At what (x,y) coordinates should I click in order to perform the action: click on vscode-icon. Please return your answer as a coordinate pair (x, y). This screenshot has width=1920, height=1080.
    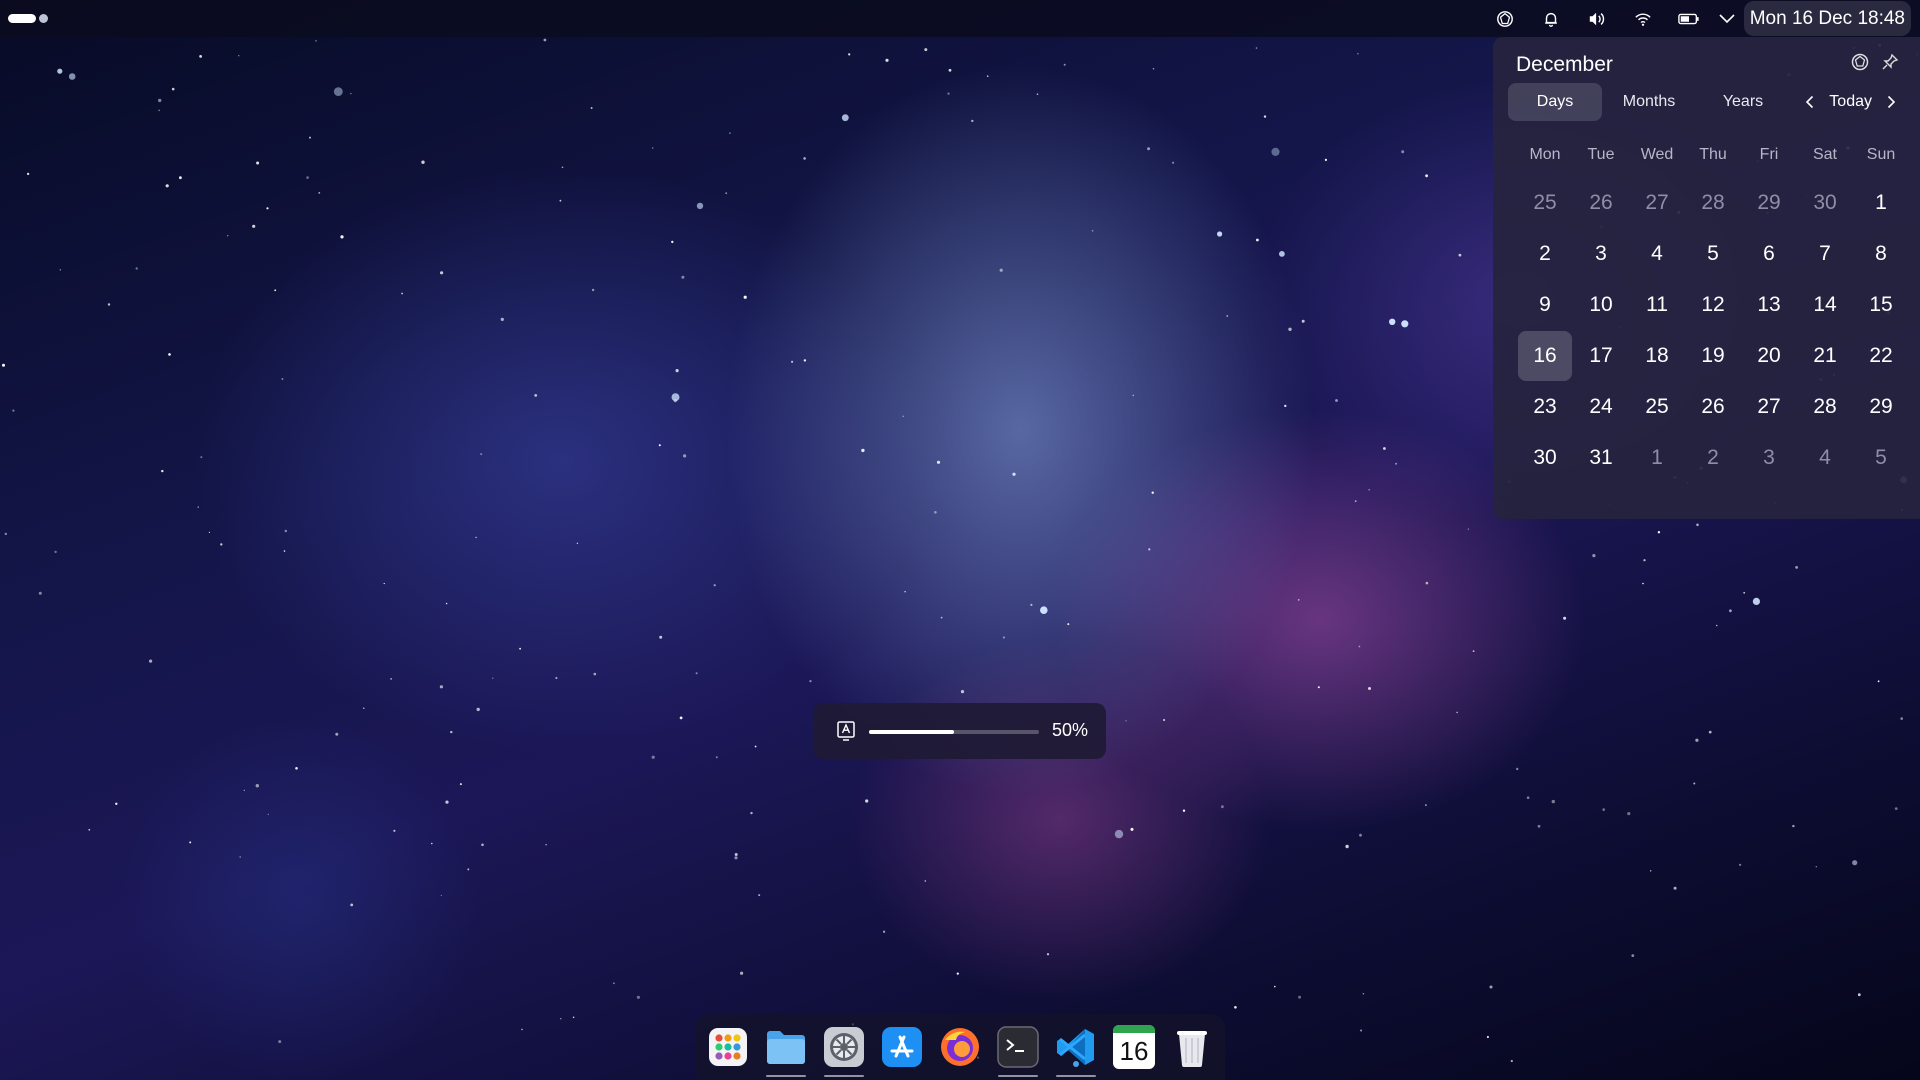
    Looking at the image, I should click on (1076, 1050).